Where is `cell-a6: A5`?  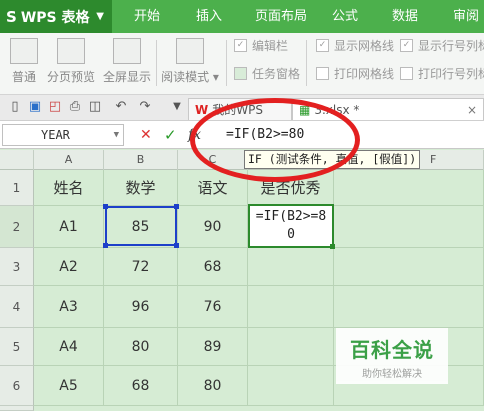
cell-a6: A5 is located at coordinates (69, 386).